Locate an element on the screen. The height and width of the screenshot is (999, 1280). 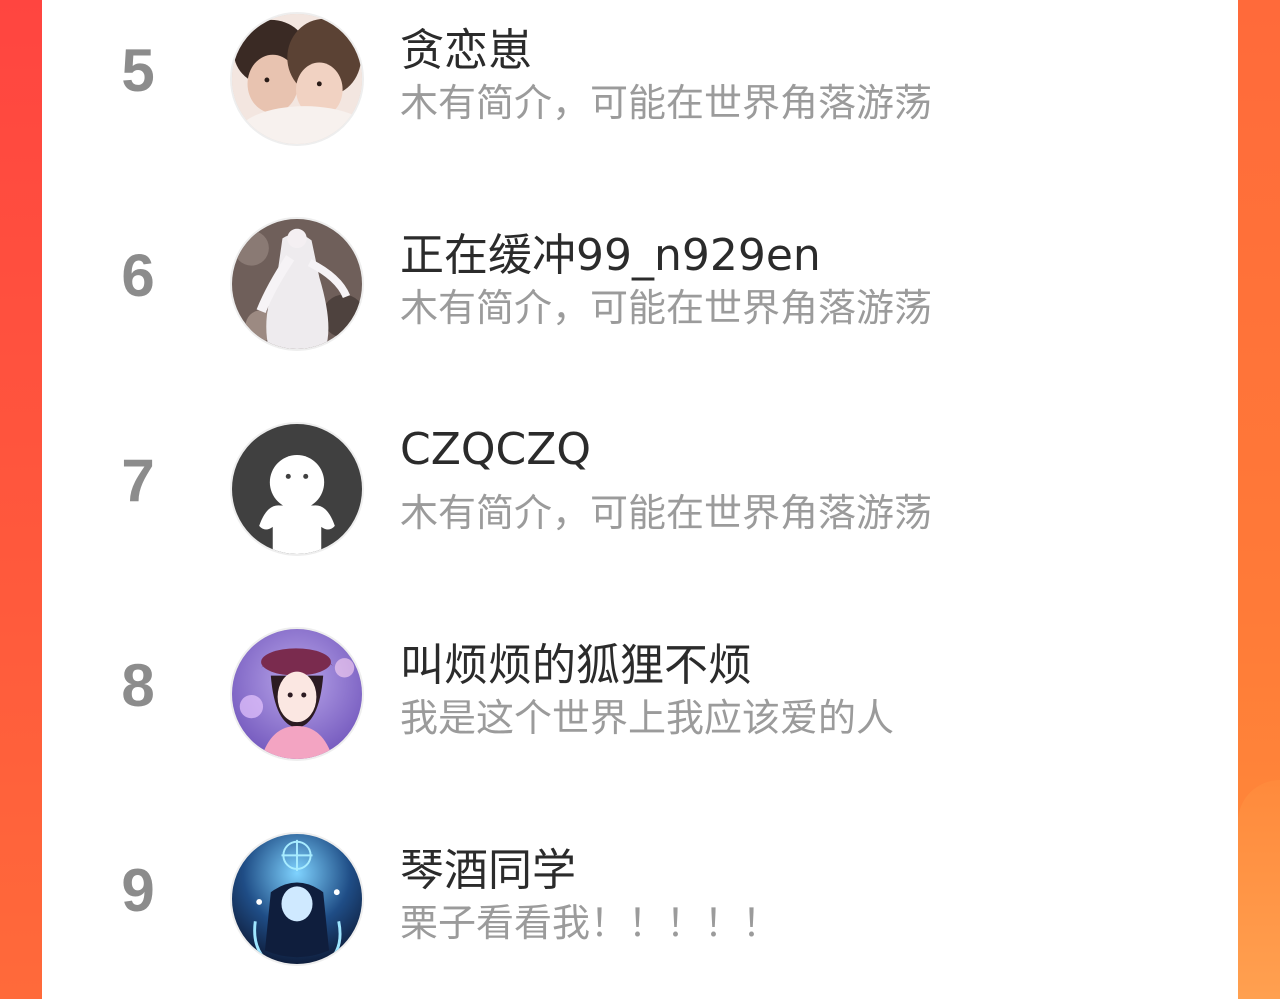
couple-photo-avatar-icon is located at coordinates (297, 79).